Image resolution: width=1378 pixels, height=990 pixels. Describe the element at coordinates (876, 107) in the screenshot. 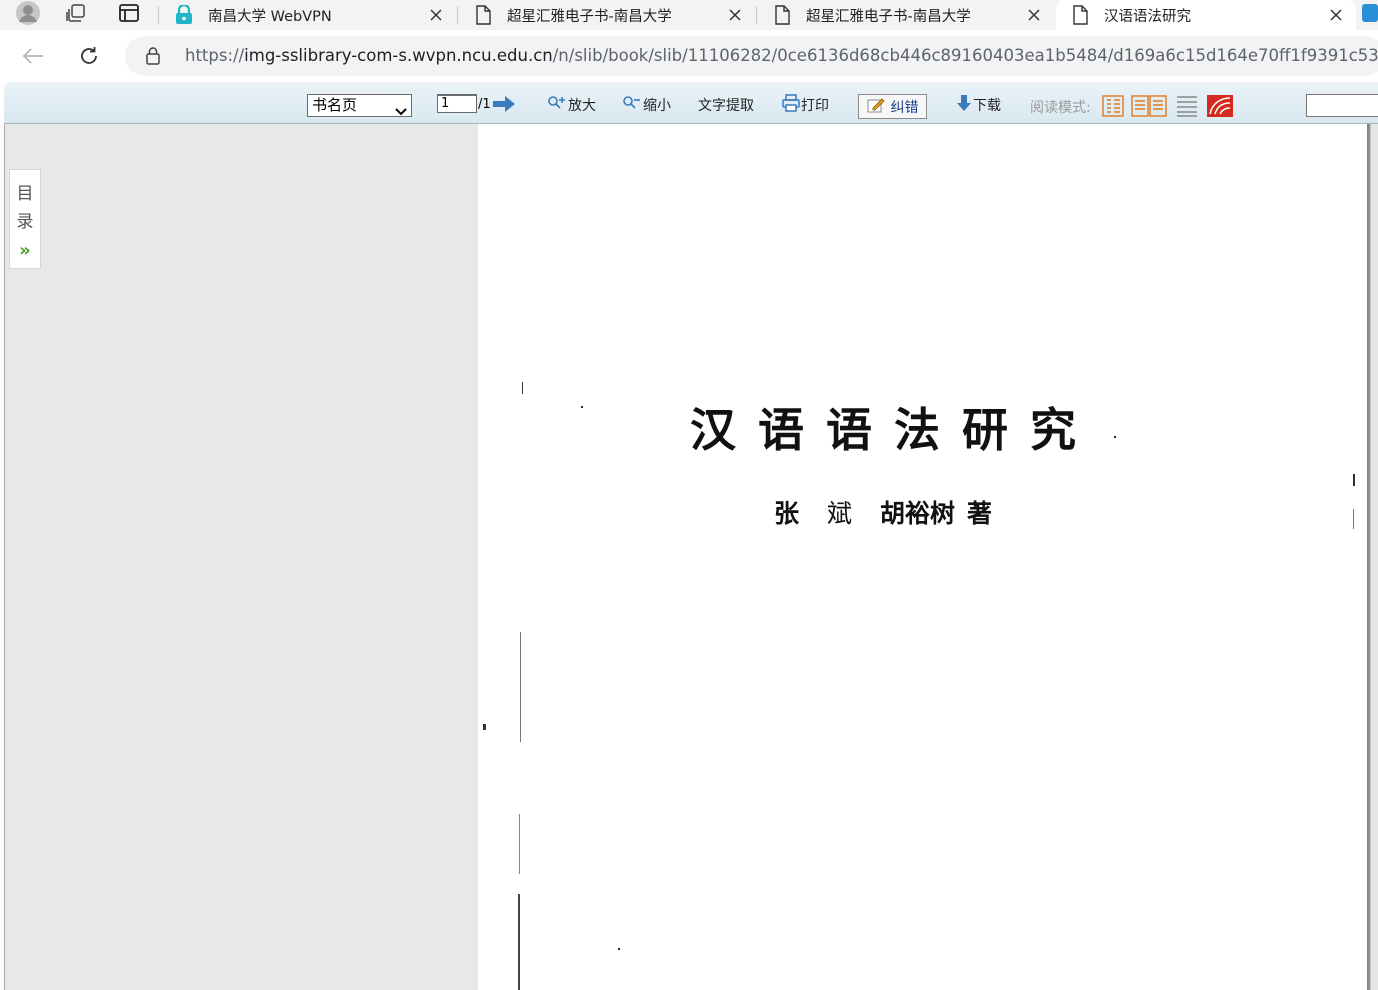

I see `pencil-note-icon` at that location.